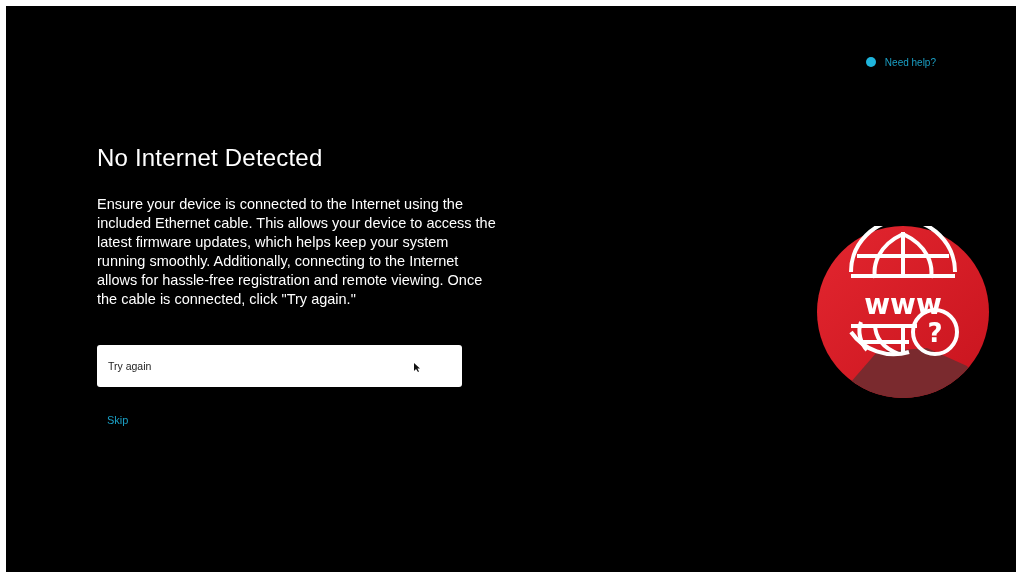  Describe the element at coordinates (297, 252) in the screenshot. I see `description-text: Ensure your device is connected to the Internet using the included Ethernet cable. This allows your device to access the latest firmware updates, which helps keep your system running smoothly. Additionally, connecting to the Internet allows for hassle-free registration and remote viewing. Once the cable is connected, click "Try again."` at that location.